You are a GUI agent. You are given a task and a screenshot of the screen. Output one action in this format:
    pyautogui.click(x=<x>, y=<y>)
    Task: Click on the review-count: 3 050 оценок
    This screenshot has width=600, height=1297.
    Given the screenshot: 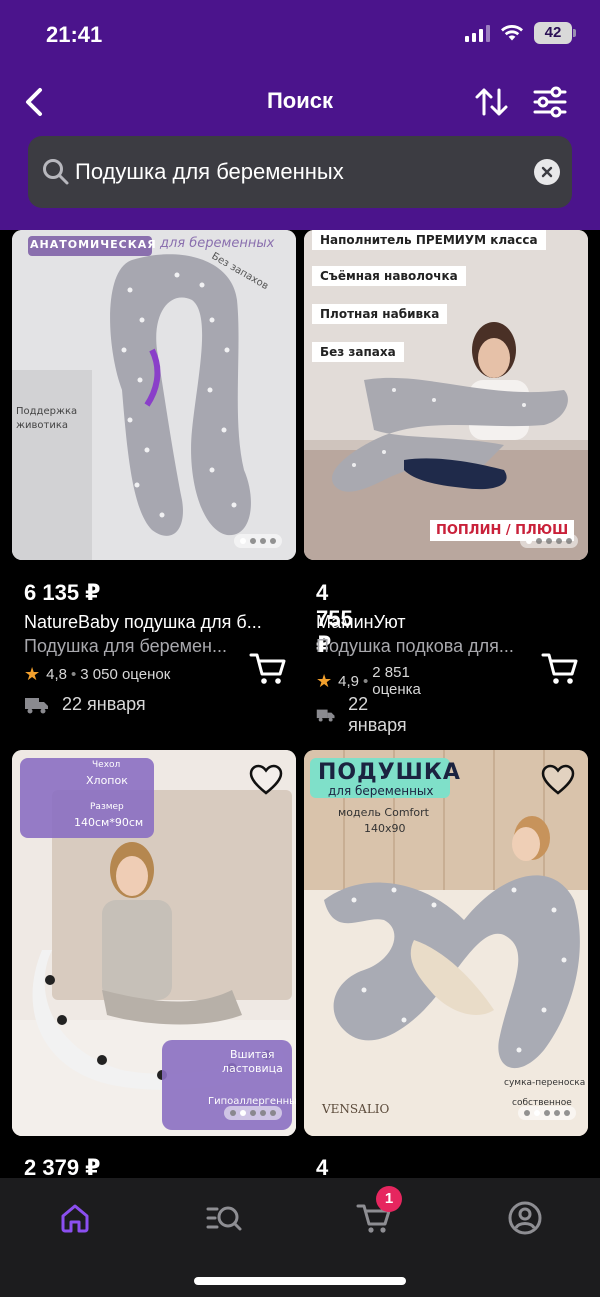 What is the action you would take?
    pyautogui.click(x=125, y=674)
    